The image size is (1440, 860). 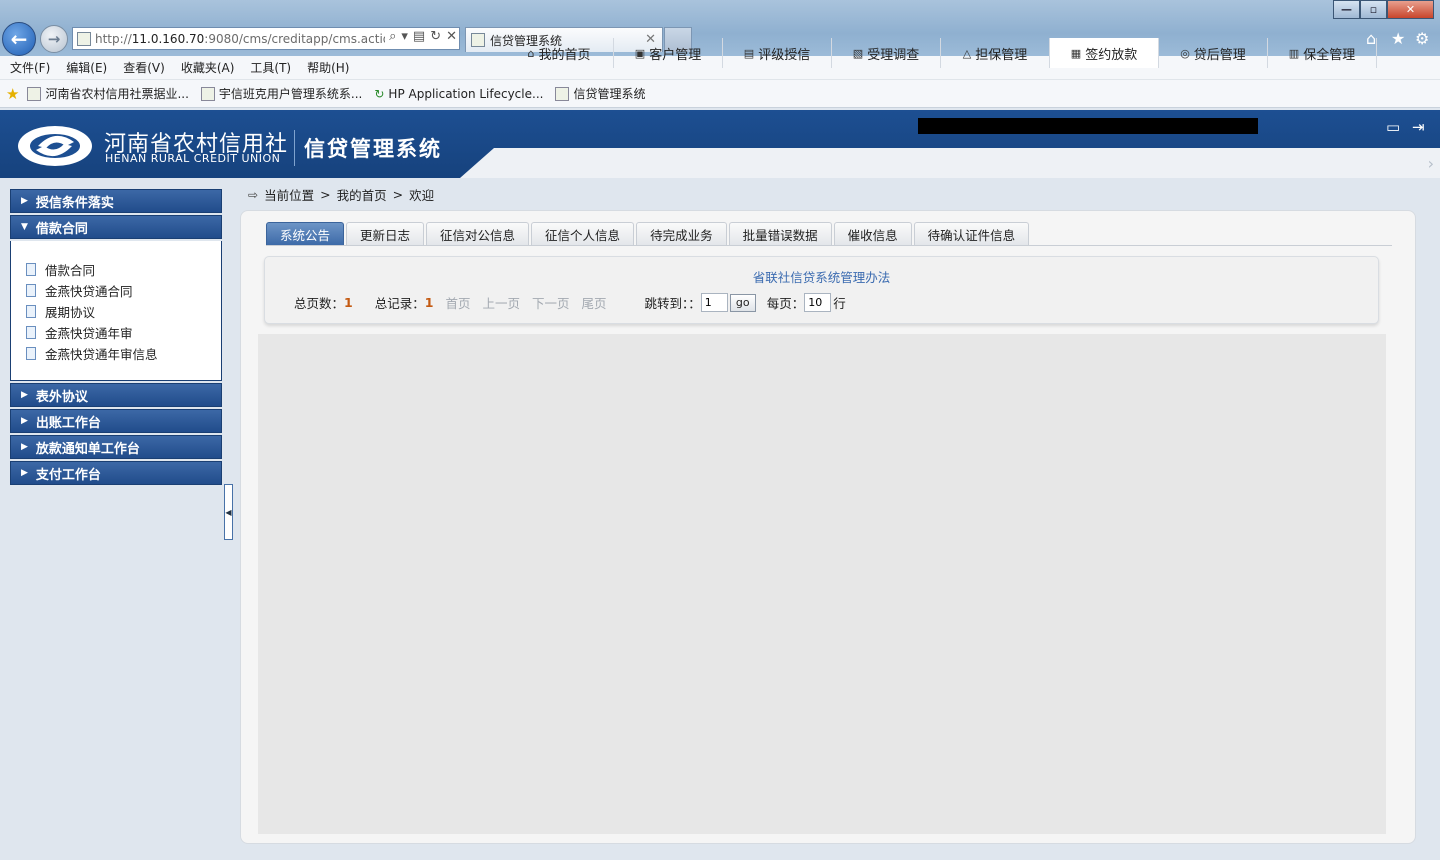 I want to click on sidebar-item-annual-review-info: 金燕快贷通年审信息, so click(x=116, y=353).